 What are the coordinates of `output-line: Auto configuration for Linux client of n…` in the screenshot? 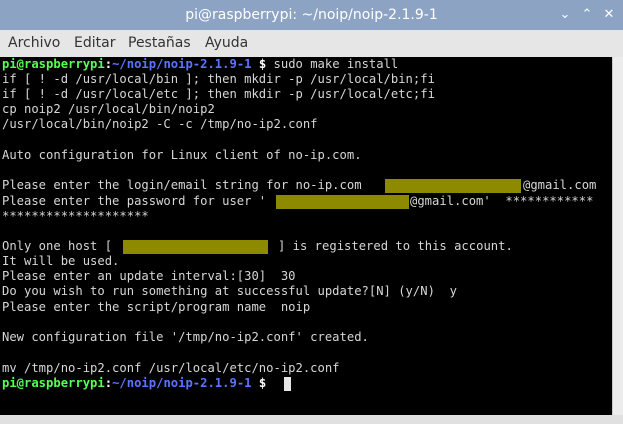 It's located at (182, 155).